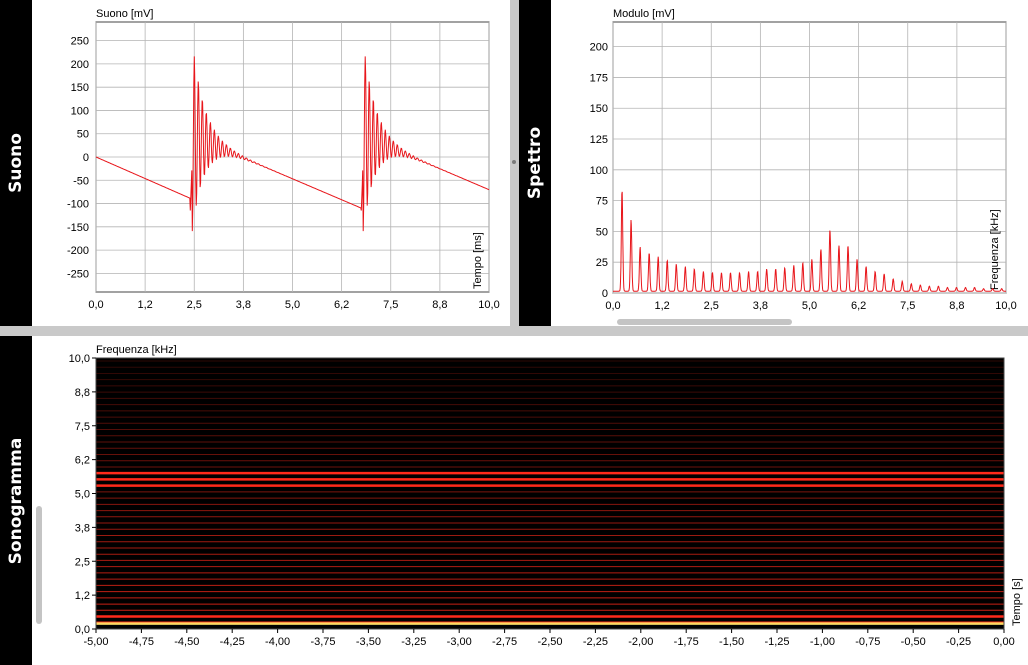 The image size is (1028, 665). Describe the element at coordinates (341, 305) in the screenshot. I see `suono-x-tick: 6,2` at that location.